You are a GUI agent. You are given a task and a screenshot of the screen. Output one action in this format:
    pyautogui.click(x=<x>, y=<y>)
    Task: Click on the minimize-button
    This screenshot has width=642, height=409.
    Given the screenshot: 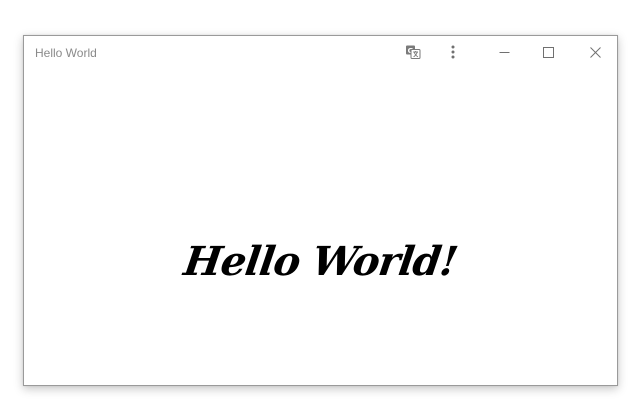 What is the action you would take?
    pyautogui.click(x=504, y=52)
    